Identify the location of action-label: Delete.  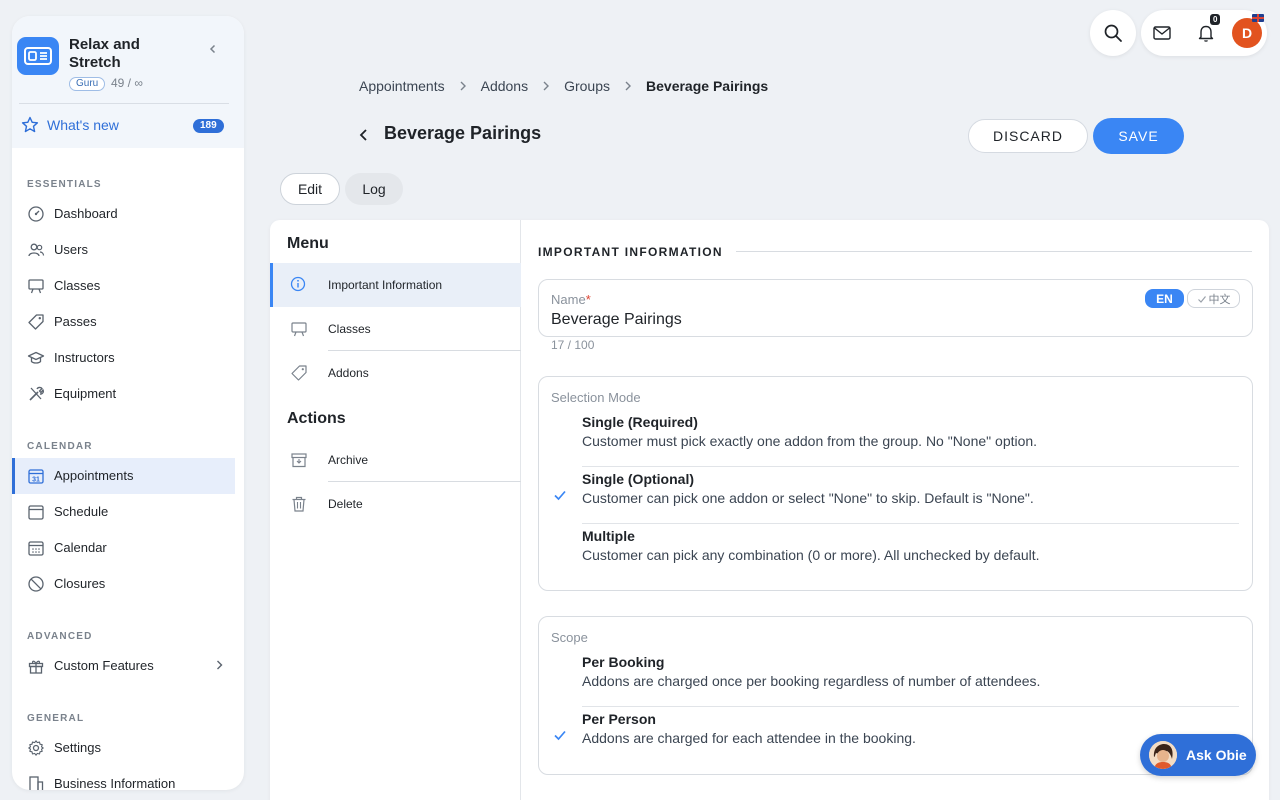
(345, 504).